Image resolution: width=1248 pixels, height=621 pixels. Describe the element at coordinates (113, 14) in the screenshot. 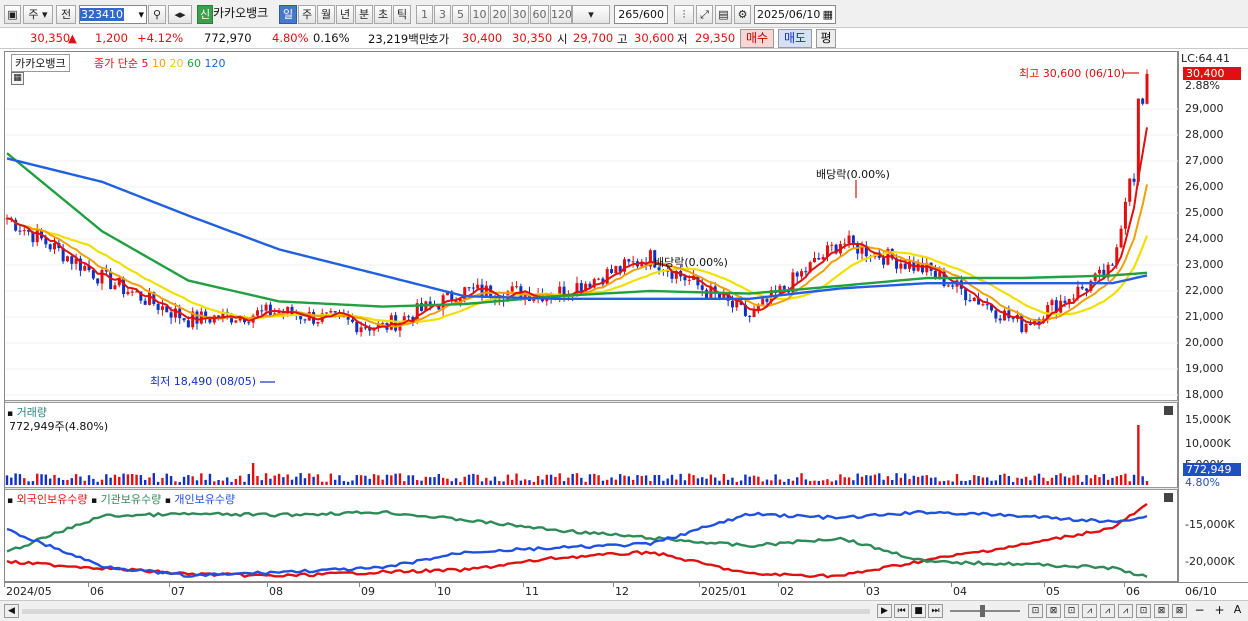

I see `stock-code-input: 323410 ▾` at that location.